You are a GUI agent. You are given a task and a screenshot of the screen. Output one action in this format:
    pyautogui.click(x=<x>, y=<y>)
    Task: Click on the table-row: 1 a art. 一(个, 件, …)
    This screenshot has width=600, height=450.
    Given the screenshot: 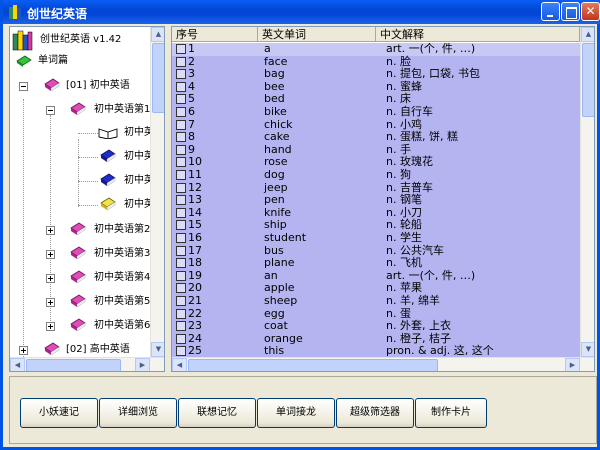 What is the action you would take?
    pyautogui.click(x=376, y=49)
    